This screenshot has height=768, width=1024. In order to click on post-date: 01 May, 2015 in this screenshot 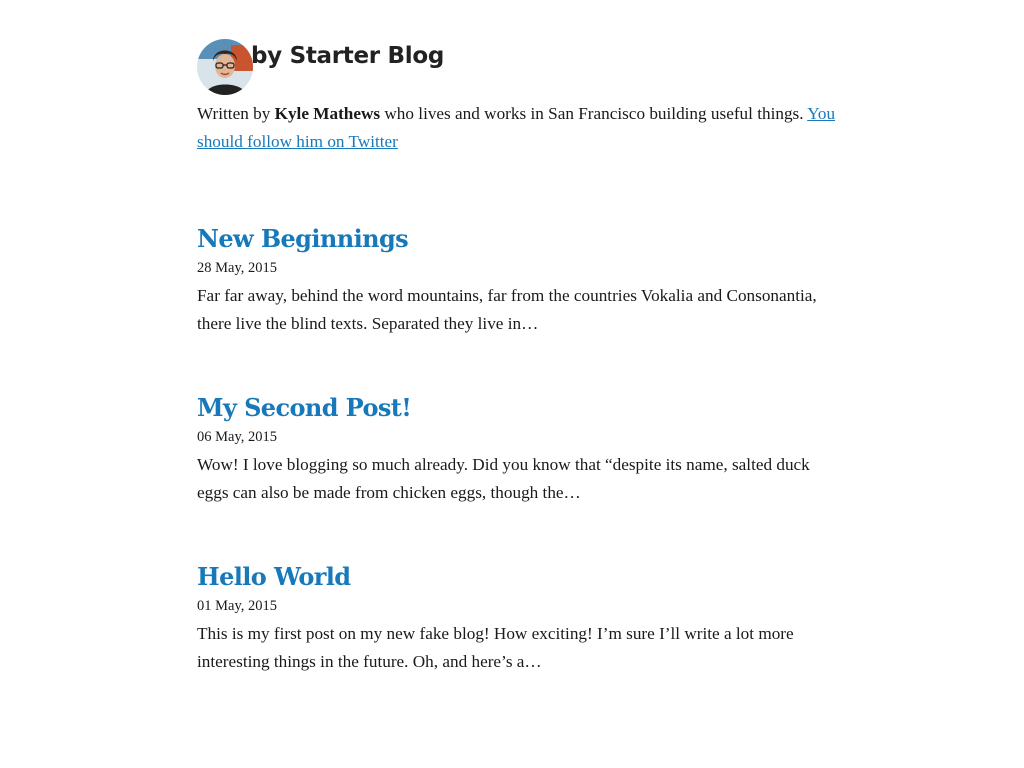, I will do `click(237, 606)`.